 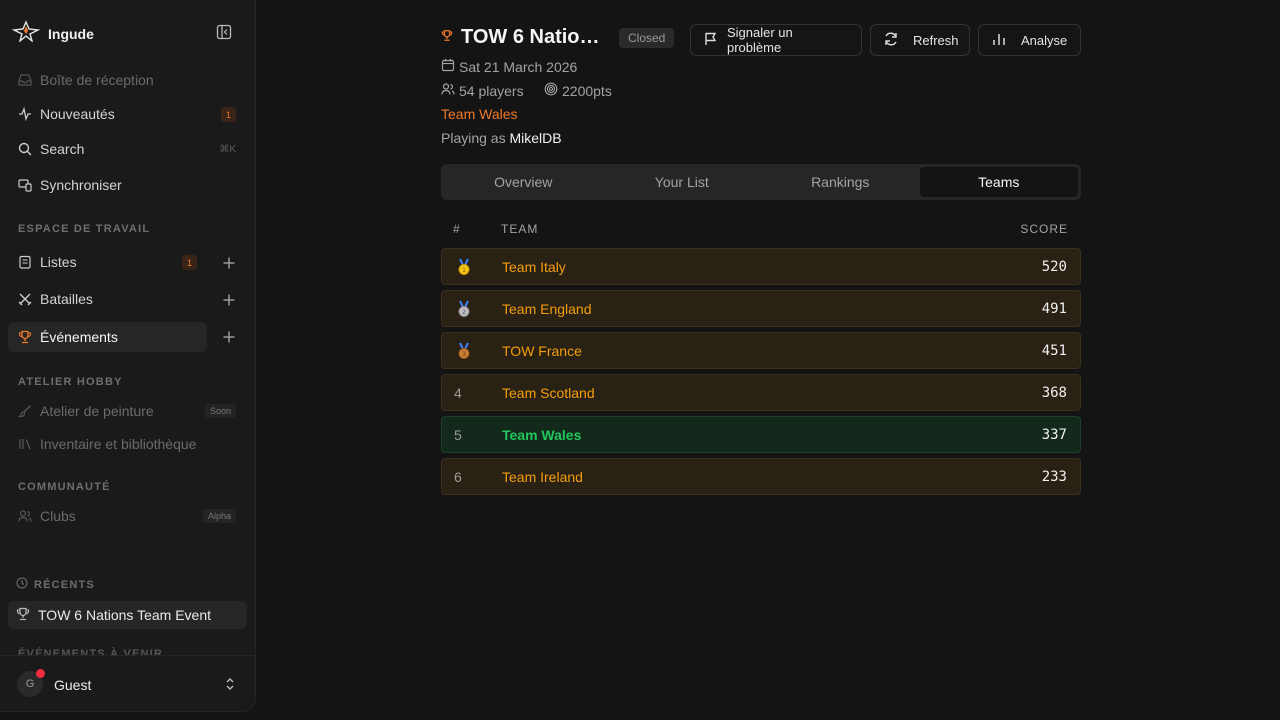 What do you see at coordinates (587, 90) in the screenshot?
I see `event-points-text: 2200pts` at bounding box center [587, 90].